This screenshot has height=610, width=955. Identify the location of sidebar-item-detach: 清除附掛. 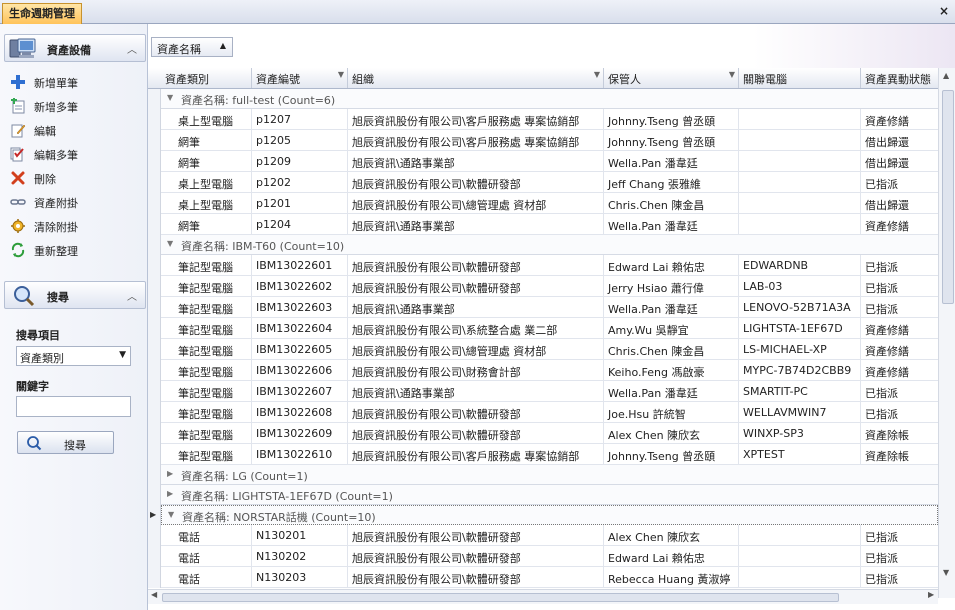
(76, 226).